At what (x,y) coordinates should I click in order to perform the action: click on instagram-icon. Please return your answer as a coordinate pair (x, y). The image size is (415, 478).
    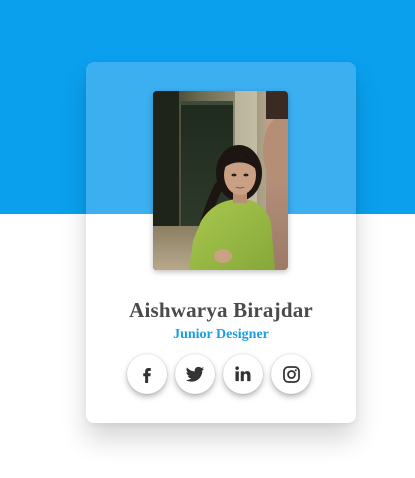
    Looking at the image, I should click on (291, 374).